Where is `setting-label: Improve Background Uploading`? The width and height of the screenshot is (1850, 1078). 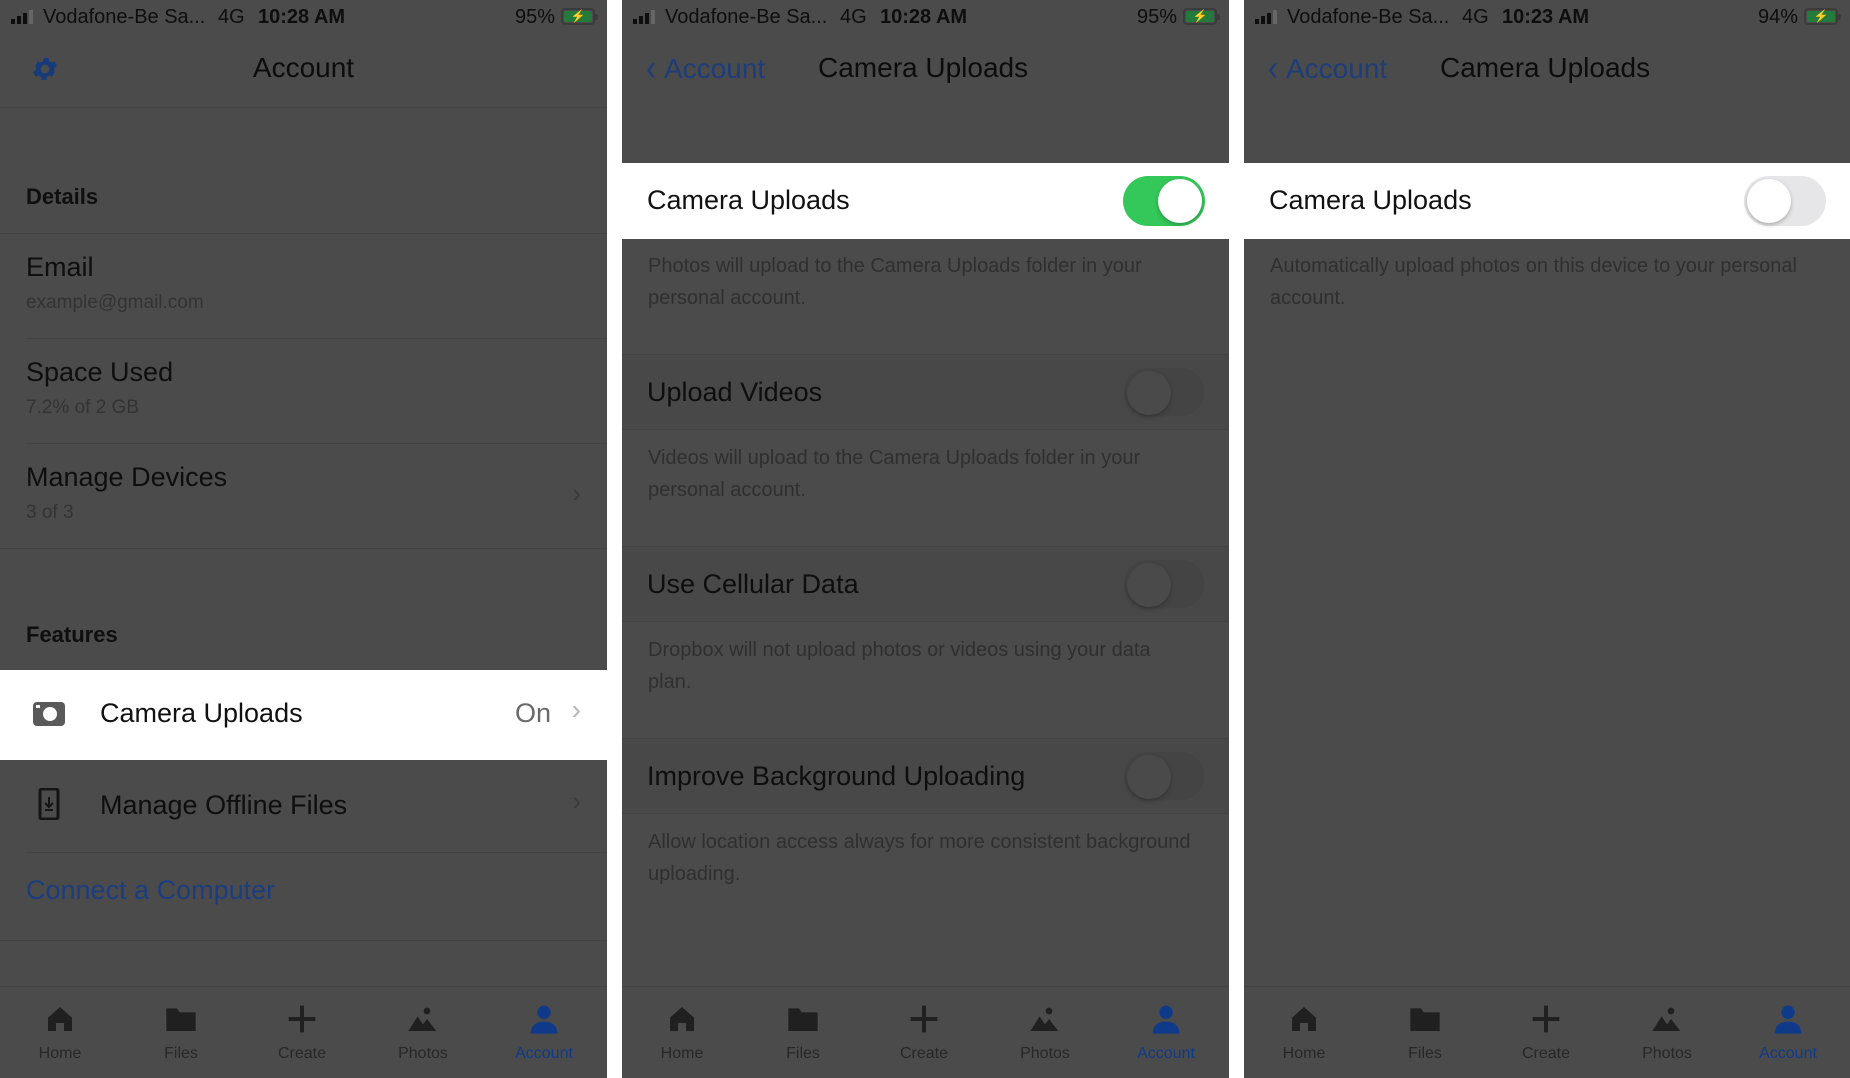
setting-label: Improve Background Uploading is located at coordinates (836, 776).